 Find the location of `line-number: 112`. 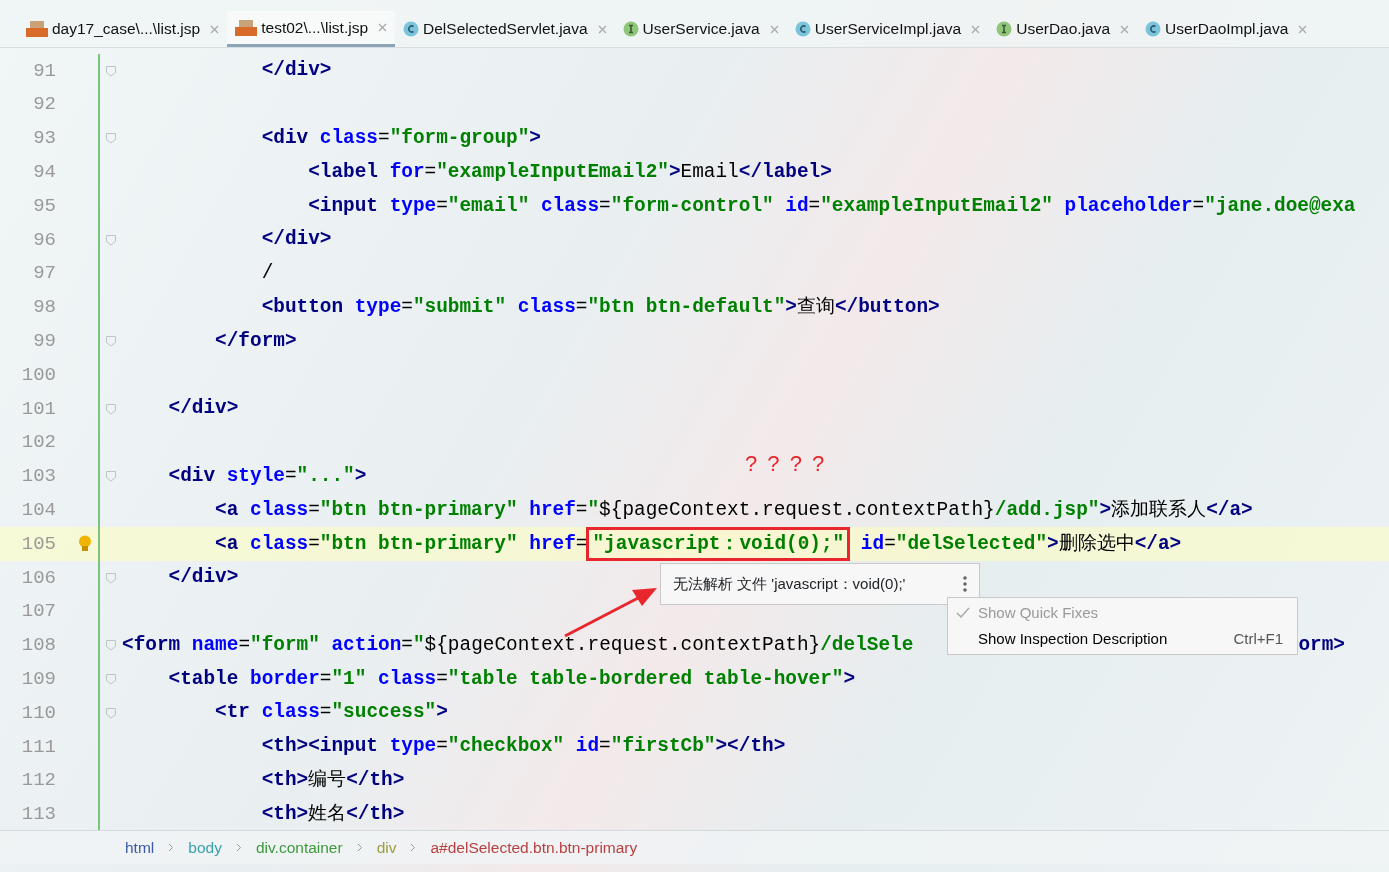

line-number: 112 is located at coordinates (38, 781).